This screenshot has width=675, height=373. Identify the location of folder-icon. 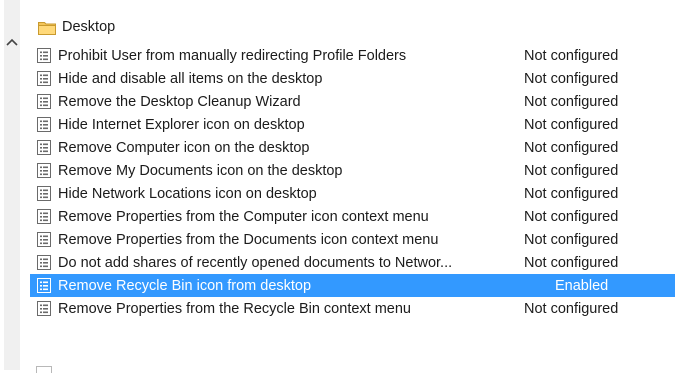
(47, 28).